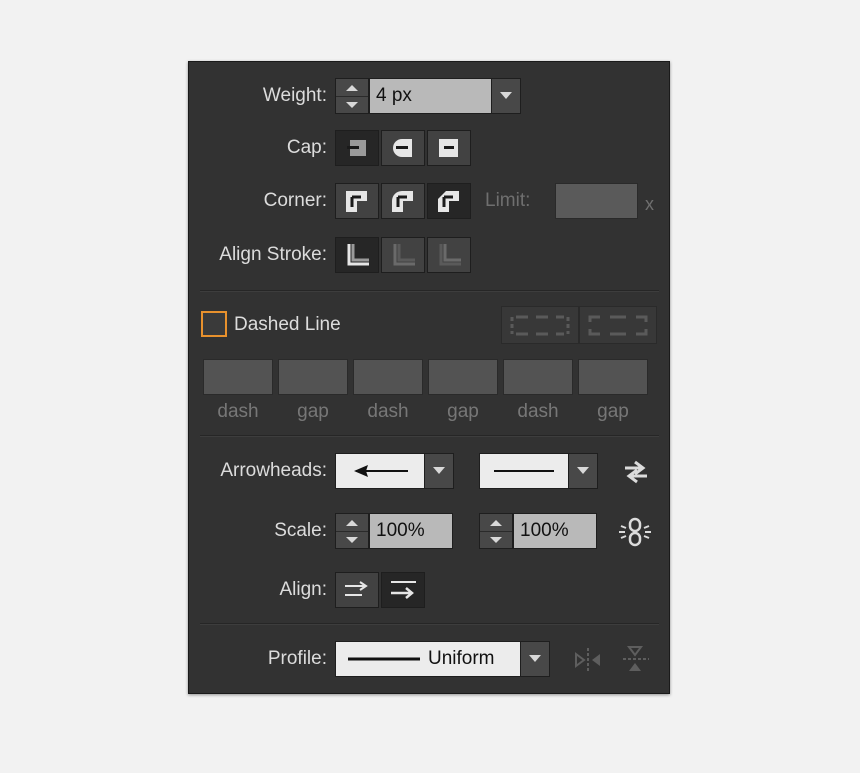  I want to click on start-arrowhead-dropdown, so click(439, 471).